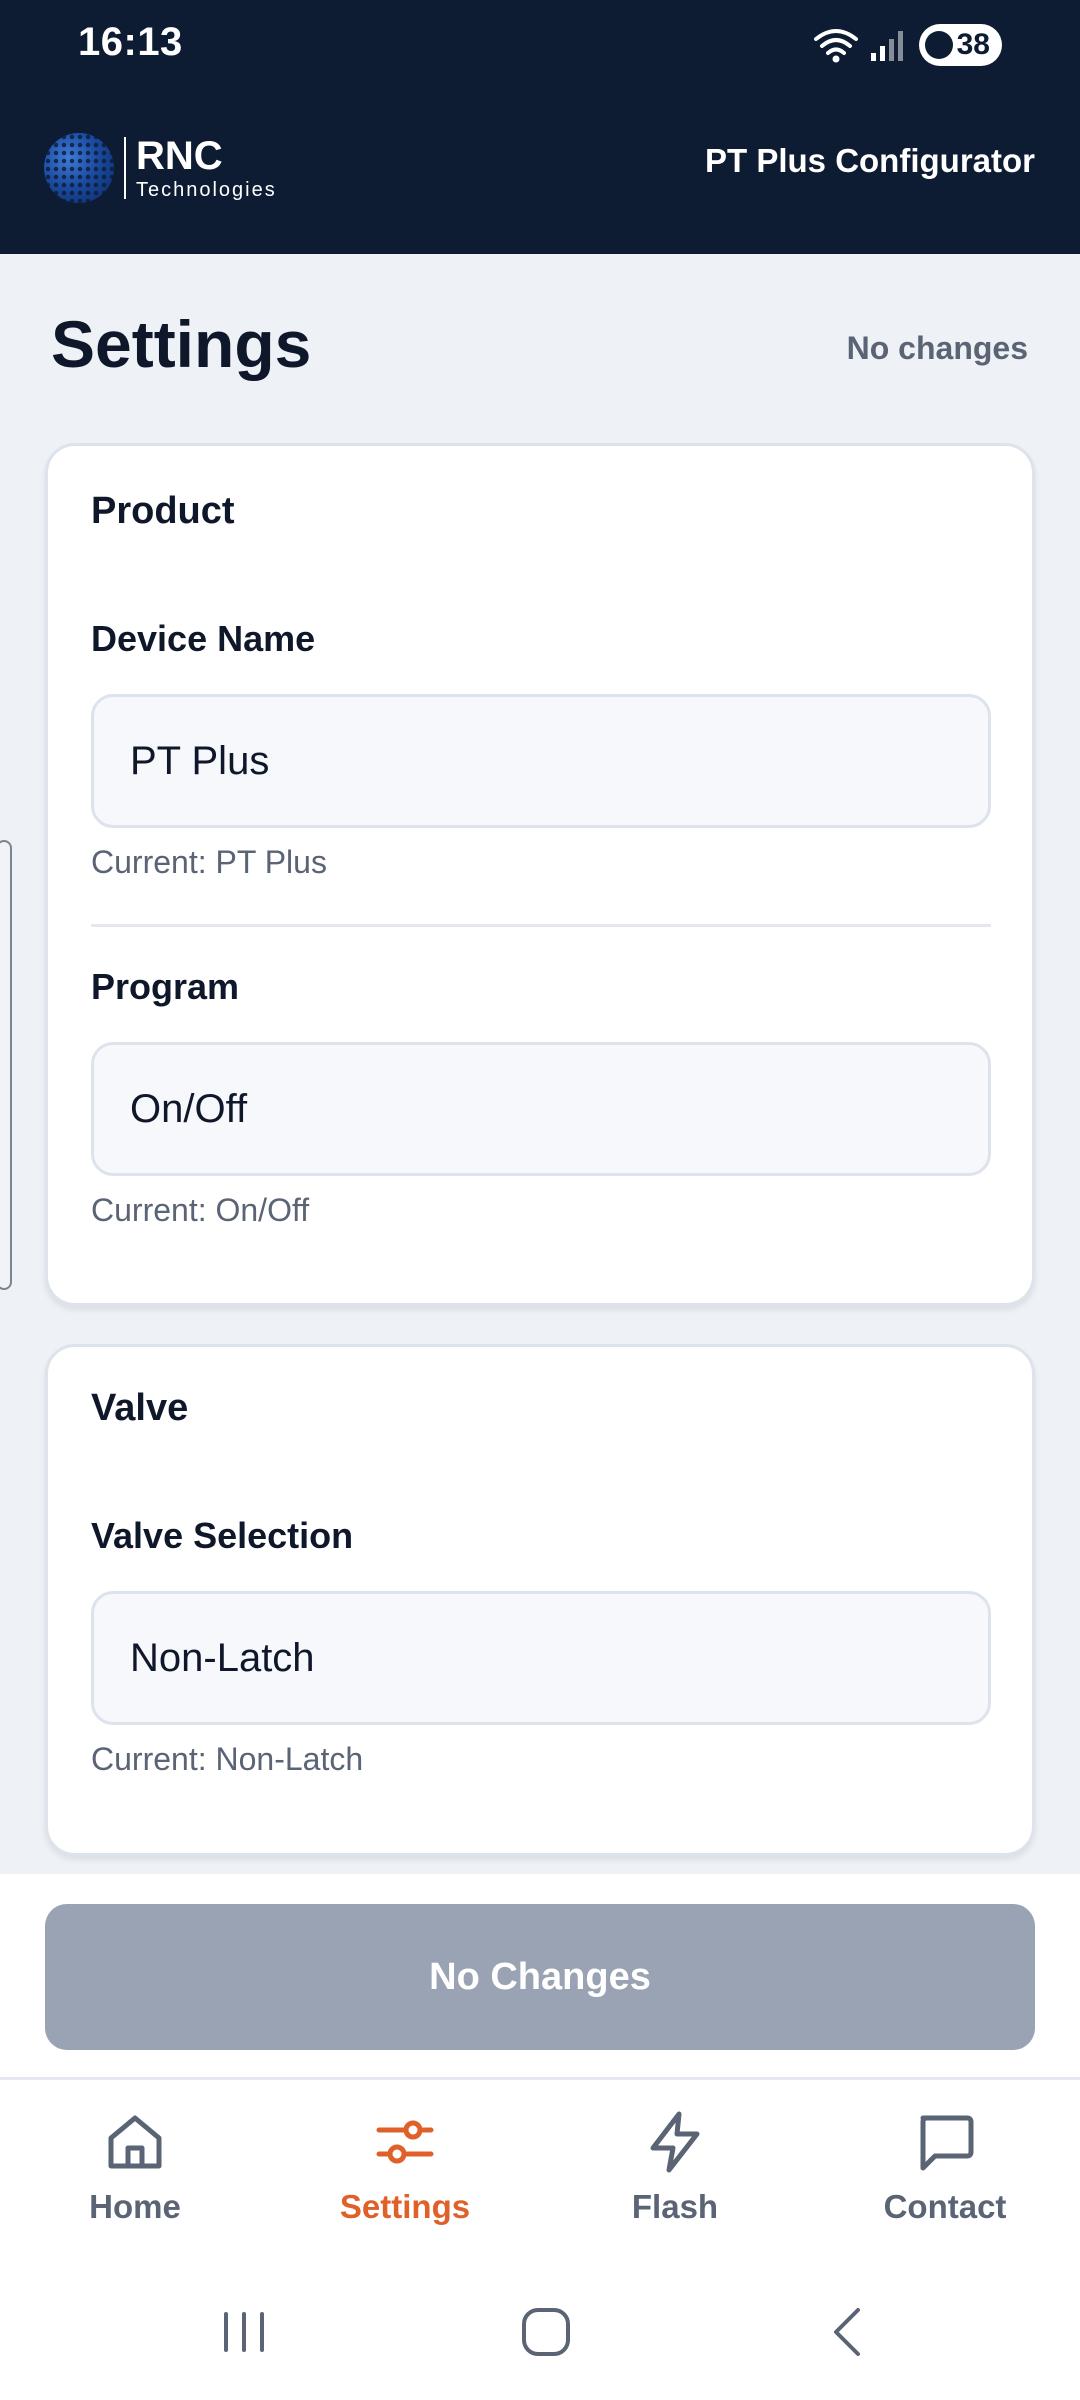  What do you see at coordinates (973, 44) in the screenshot?
I see `battery-level: 38` at bounding box center [973, 44].